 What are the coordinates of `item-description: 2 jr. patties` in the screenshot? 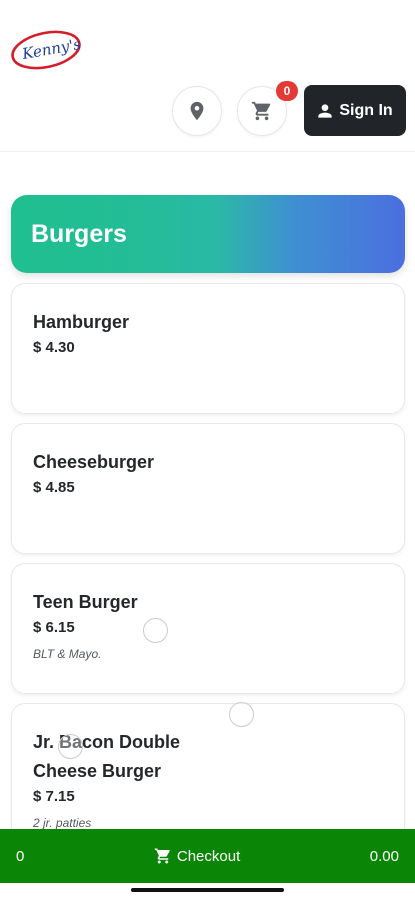 It's located at (62, 823).